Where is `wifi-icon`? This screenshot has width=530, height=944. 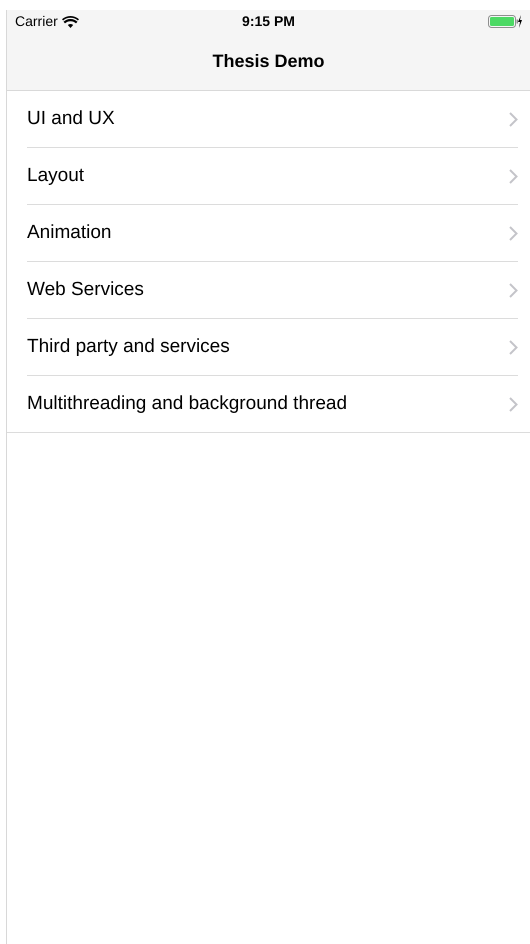
wifi-icon is located at coordinates (70, 22).